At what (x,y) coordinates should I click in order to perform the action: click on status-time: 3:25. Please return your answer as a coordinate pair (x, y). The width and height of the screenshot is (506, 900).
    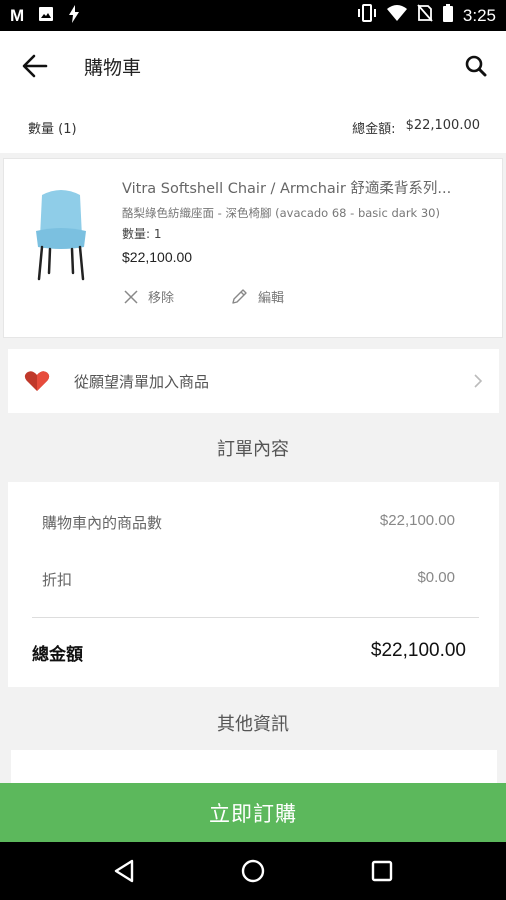
    Looking at the image, I should click on (479, 15).